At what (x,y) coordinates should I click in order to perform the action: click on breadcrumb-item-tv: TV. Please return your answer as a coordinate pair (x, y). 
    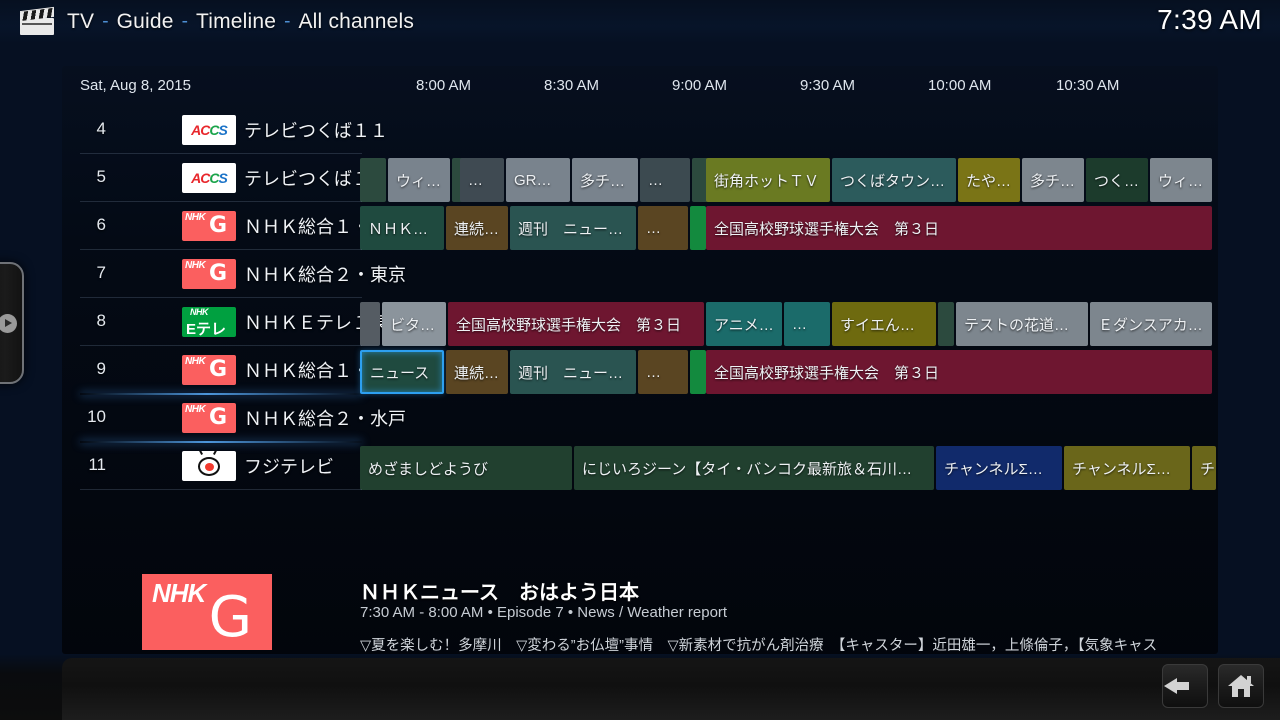
    Looking at the image, I should click on (80, 22).